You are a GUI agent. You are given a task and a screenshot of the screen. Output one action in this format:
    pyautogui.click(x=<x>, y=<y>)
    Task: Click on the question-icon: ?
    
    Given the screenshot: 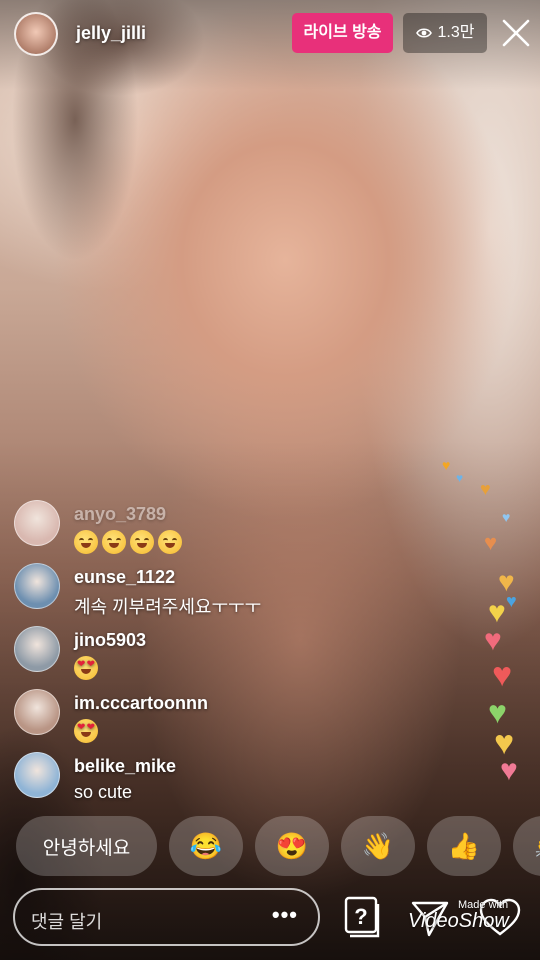 What is the action you would take?
    pyautogui.click(x=362, y=917)
    